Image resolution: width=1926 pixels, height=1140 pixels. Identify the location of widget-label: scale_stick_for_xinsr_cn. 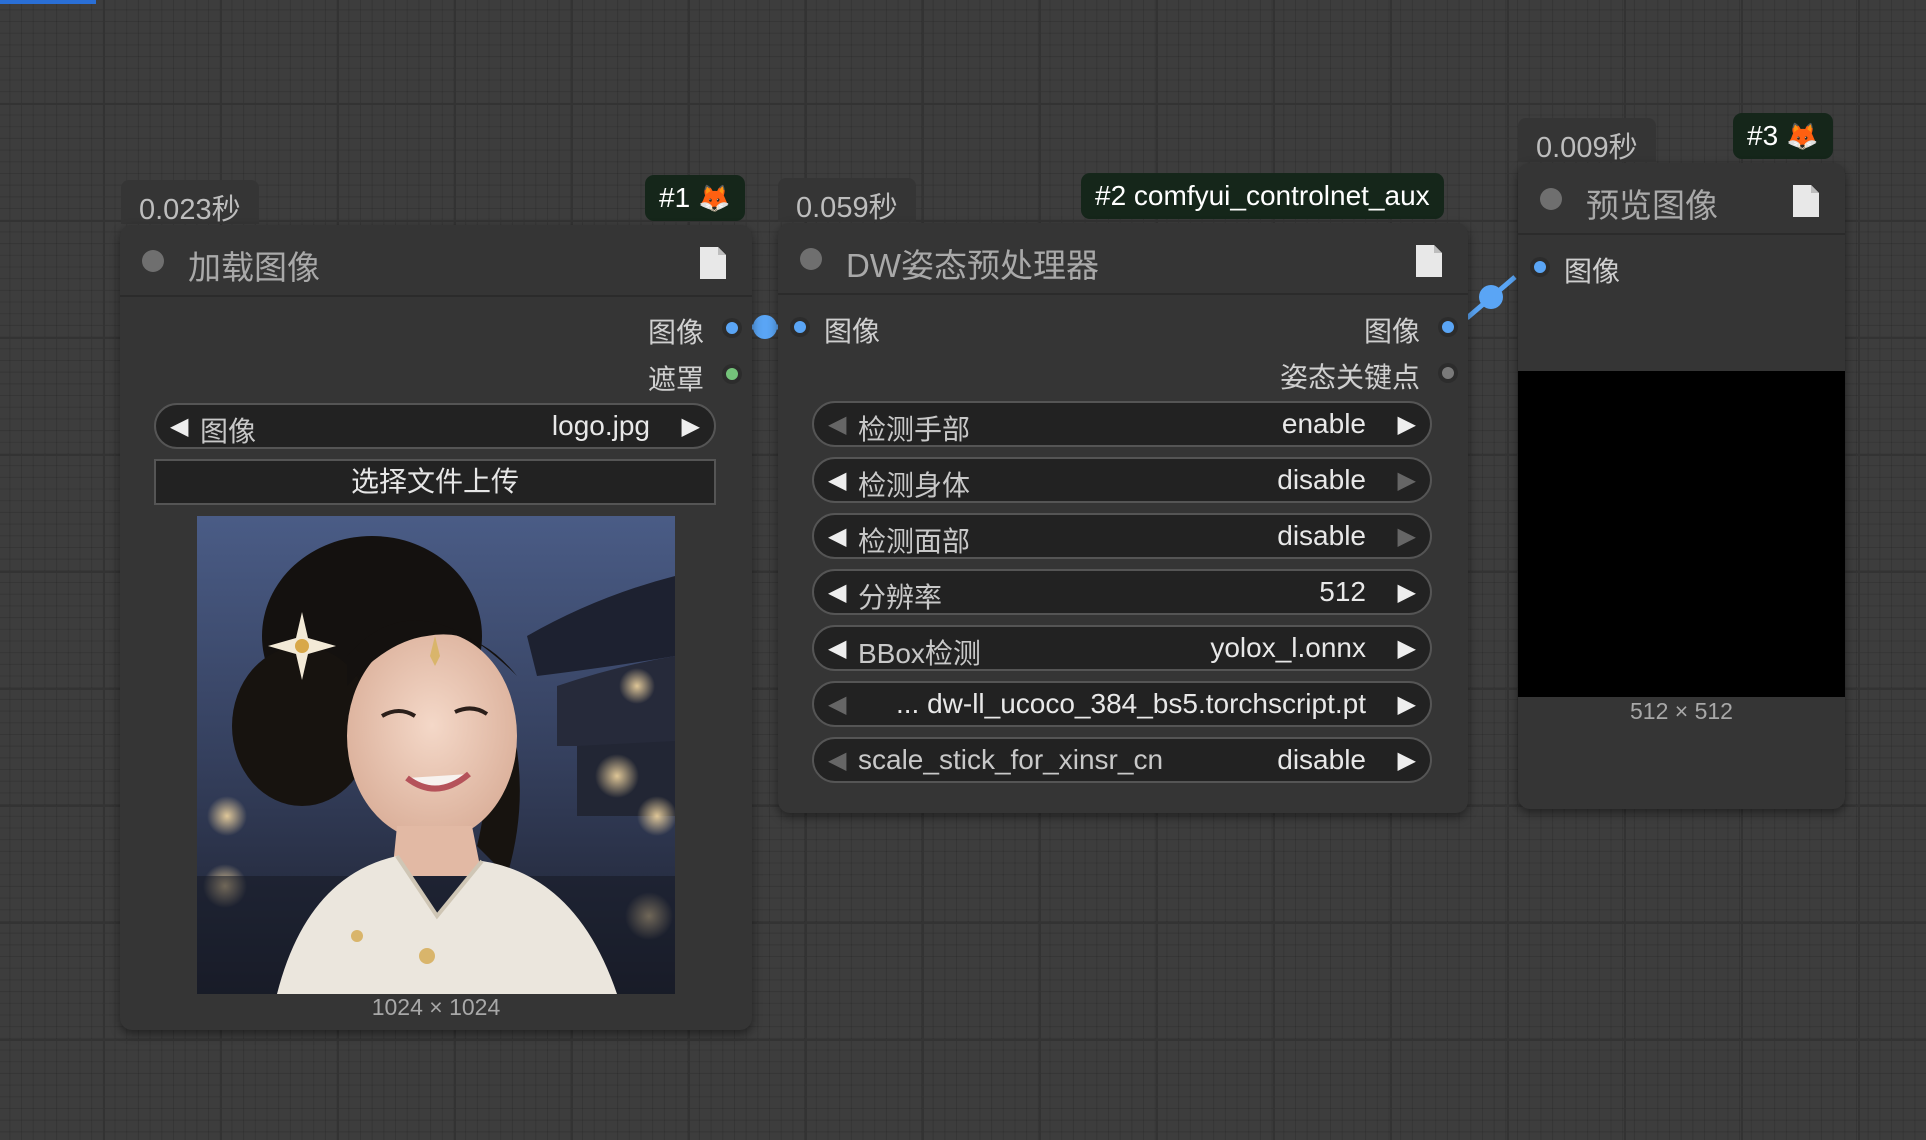
(1011, 759).